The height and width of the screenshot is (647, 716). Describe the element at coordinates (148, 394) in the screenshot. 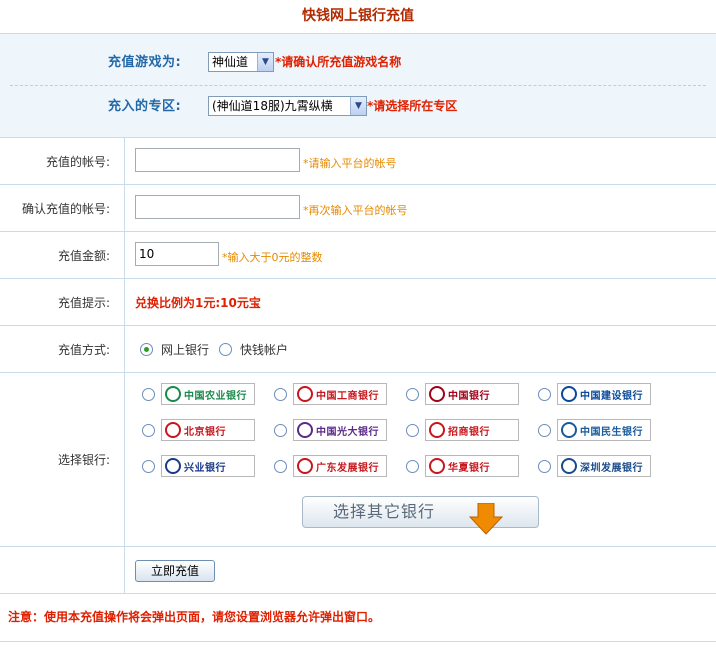

I see `bank-radio-abc` at that location.